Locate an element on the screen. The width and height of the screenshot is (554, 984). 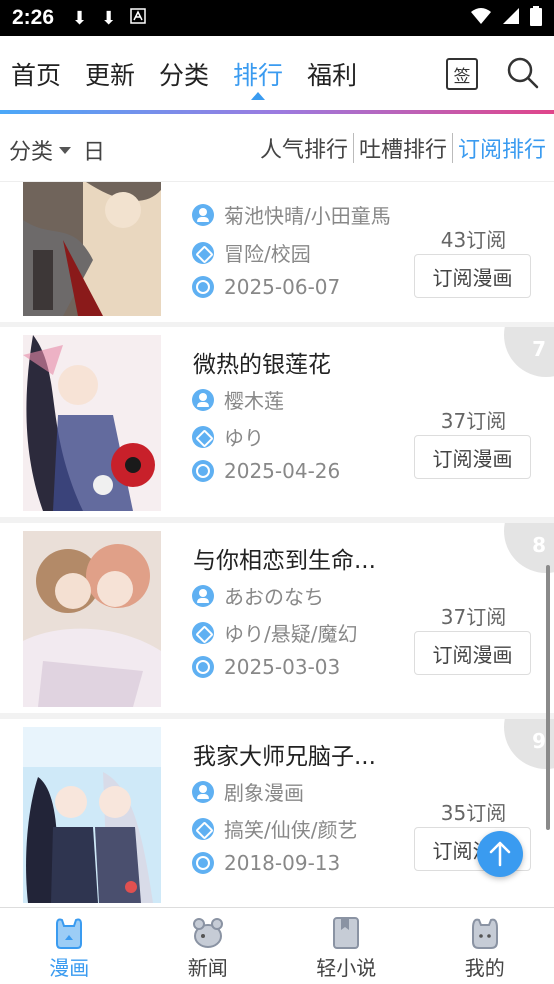
search-button is located at coordinates (523, 73).